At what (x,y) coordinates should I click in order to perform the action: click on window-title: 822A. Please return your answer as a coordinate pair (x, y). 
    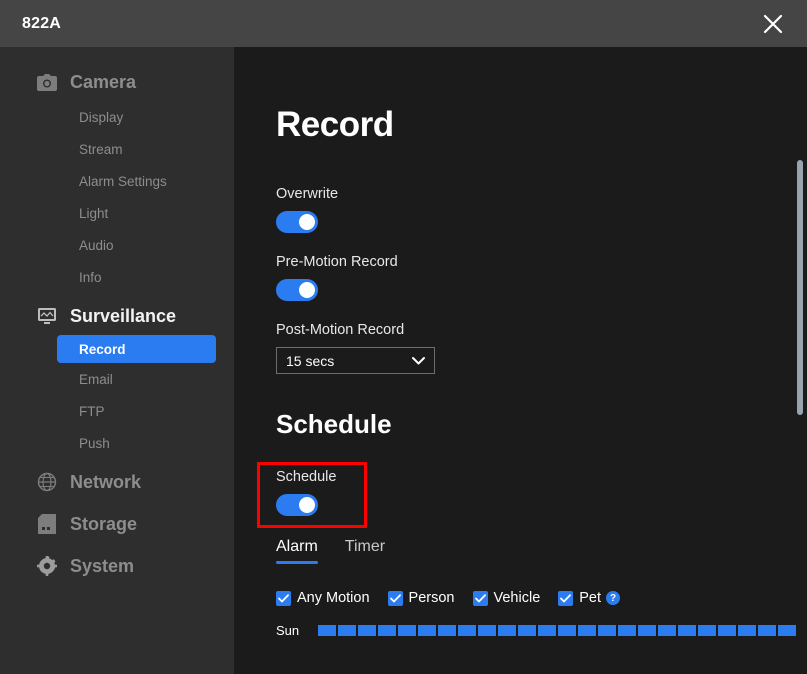
    Looking at the image, I should click on (42, 23).